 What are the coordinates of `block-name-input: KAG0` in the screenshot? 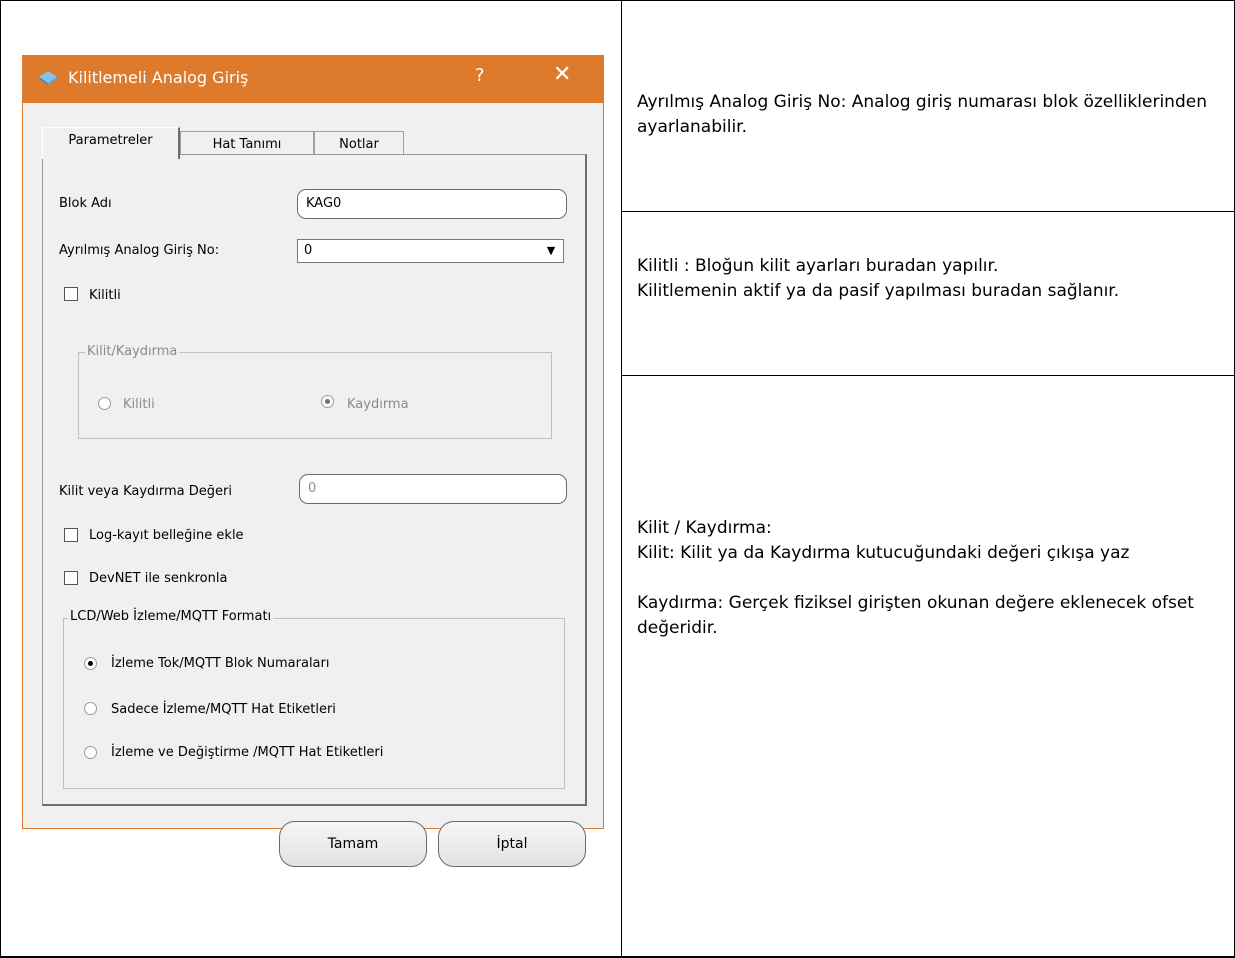 It's located at (432, 204).